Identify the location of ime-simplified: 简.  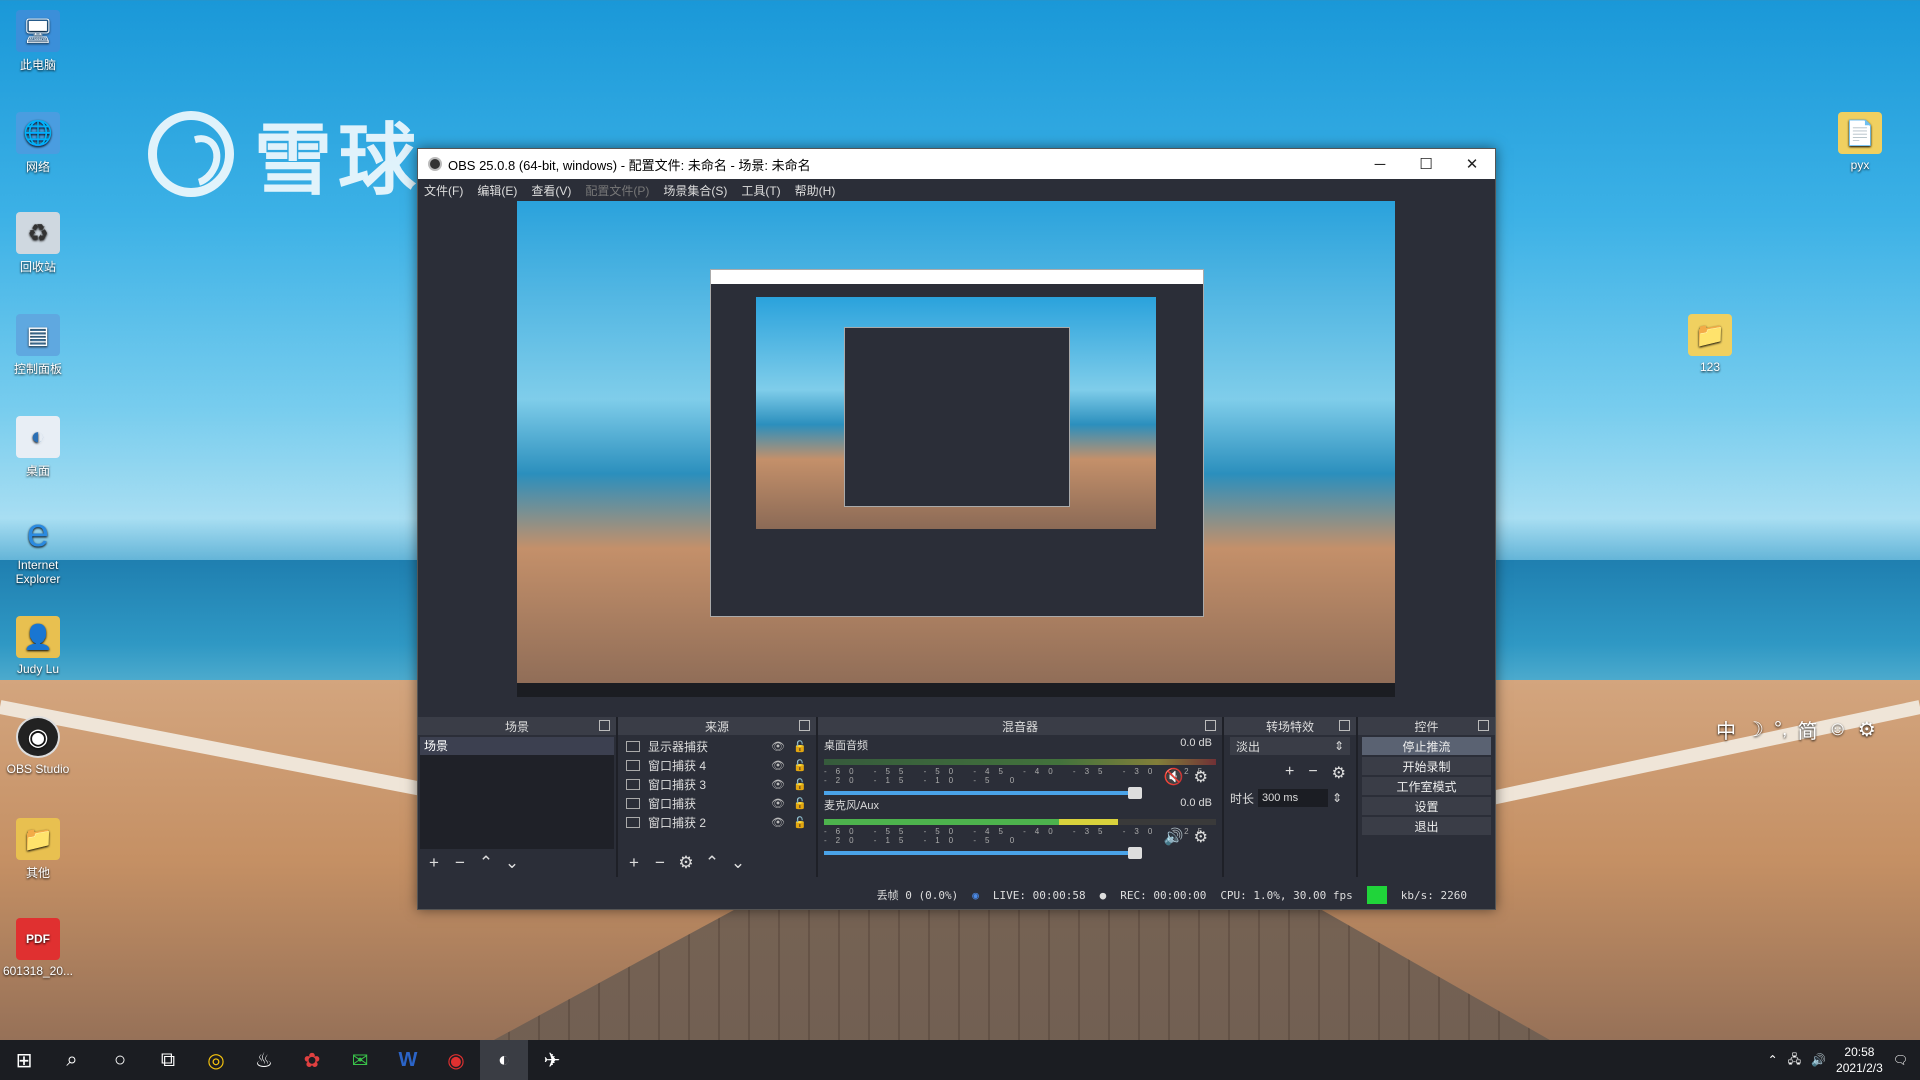
(1808, 729).